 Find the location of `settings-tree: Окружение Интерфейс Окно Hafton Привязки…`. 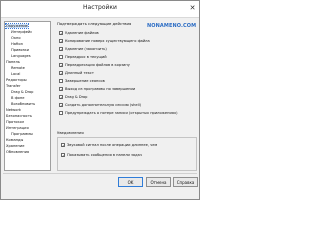

settings-tree: Окружение Интерфейс Окно Hafton Привязки… is located at coordinates (27, 96).